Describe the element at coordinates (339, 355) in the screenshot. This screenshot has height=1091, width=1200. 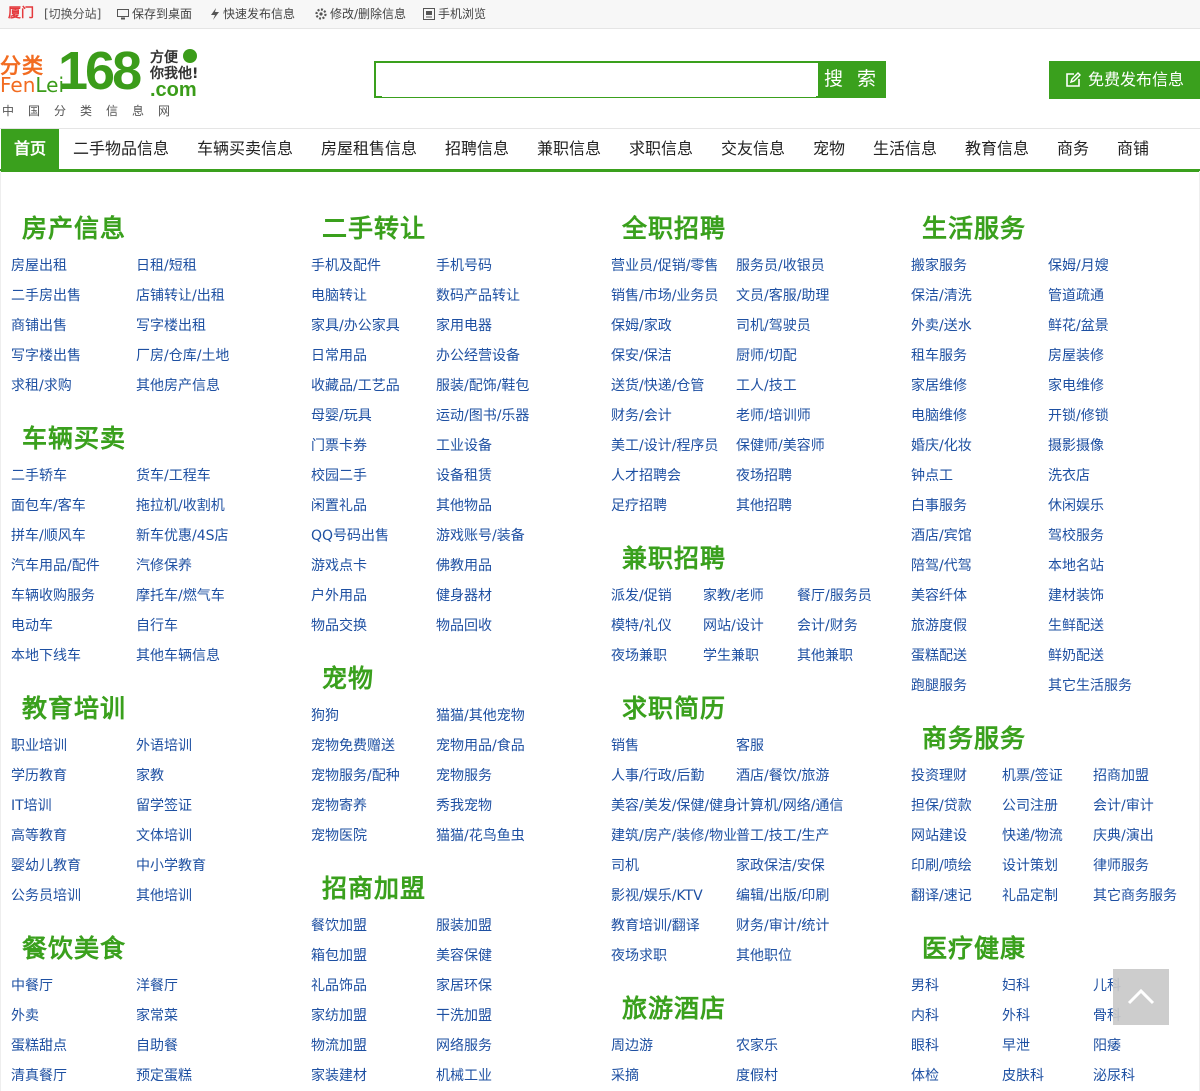
I see `category-link: 日常用品` at that location.